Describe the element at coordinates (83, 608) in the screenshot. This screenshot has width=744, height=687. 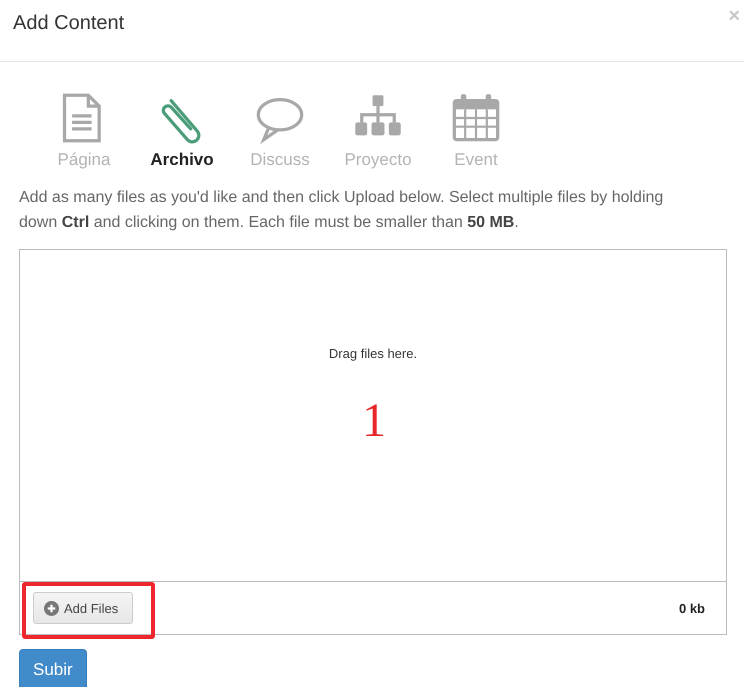
I see `add-files-button: Add Files` at that location.